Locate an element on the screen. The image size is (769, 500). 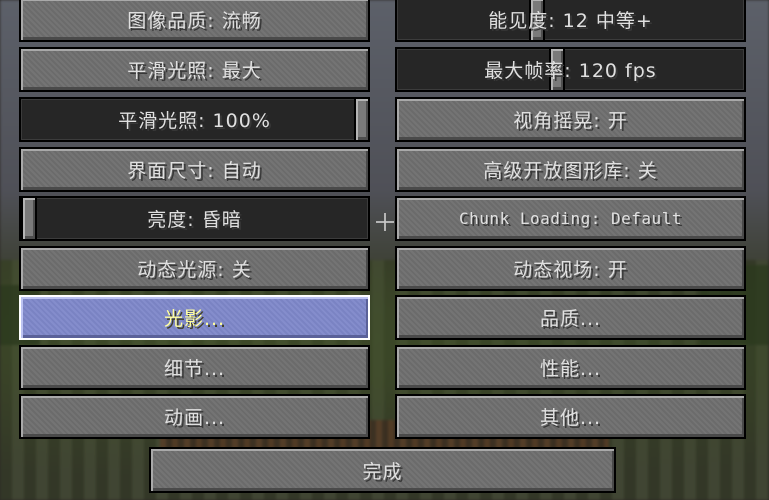
view-bobbing-button: 视角摇晃: 开 is located at coordinates (570, 119).